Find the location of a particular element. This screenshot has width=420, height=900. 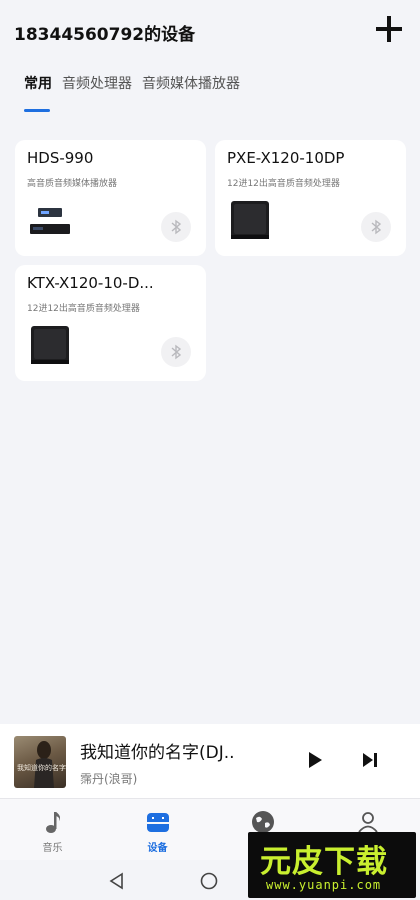

watermark: 元皮下载 www.yuanpi.com is located at coordinates (332, 865).